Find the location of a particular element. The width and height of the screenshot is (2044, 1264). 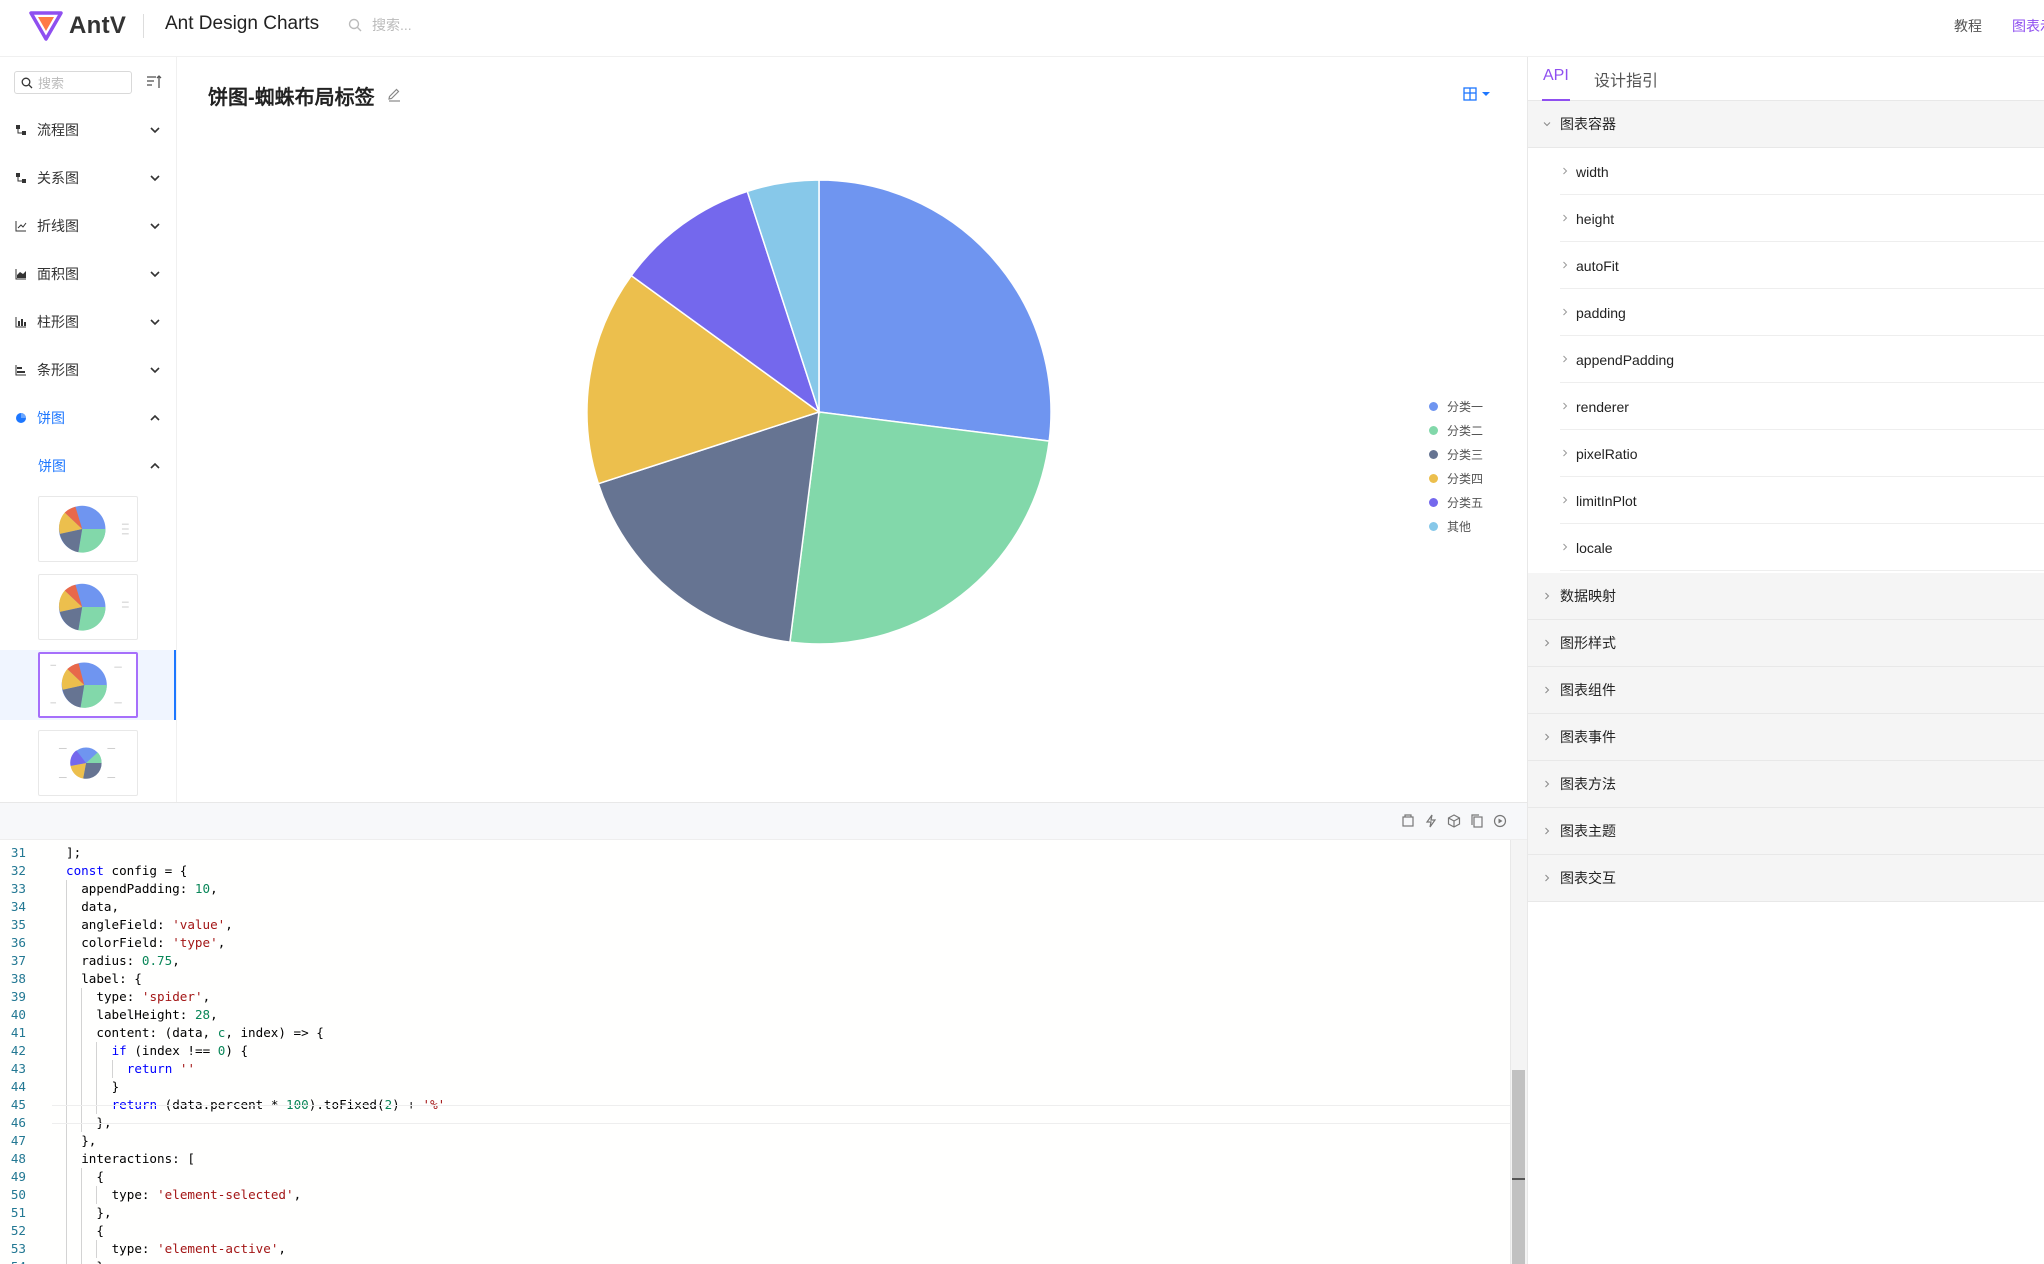

menu-item-area: 面积图 is located at coordinates (88, 274).